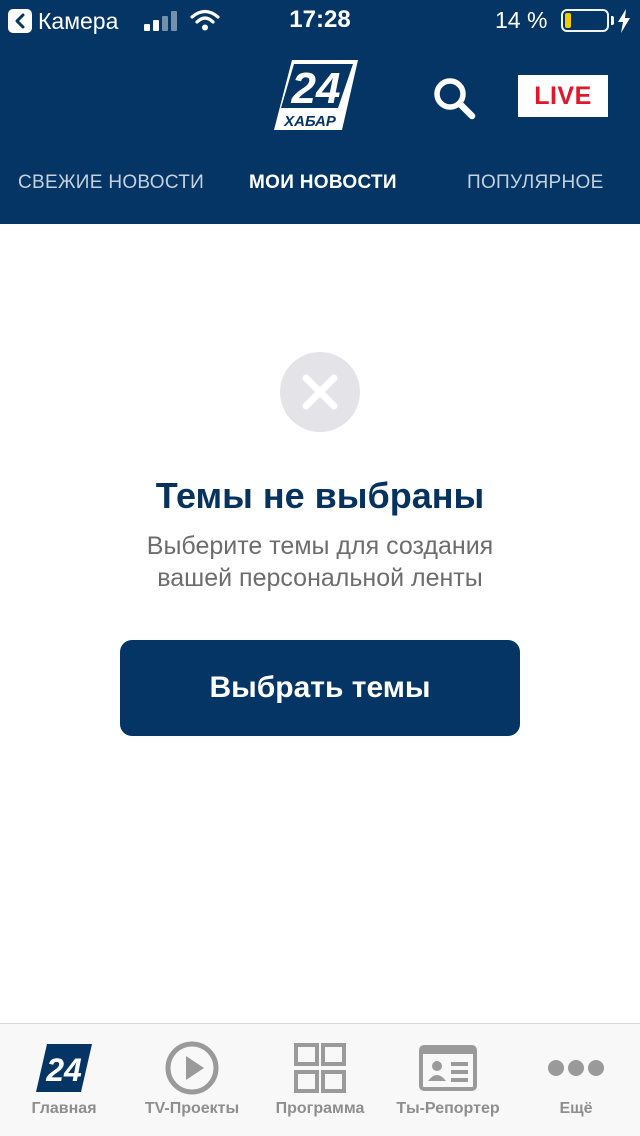 Image resolution: width=640 pixels, height=1136 pixels. I want to click on news-tabs: СВЕЖИЕ НОВОСТИ МОИ НОВОСТИ ПОПУЛЯРНОЕ, so click(320, 186).